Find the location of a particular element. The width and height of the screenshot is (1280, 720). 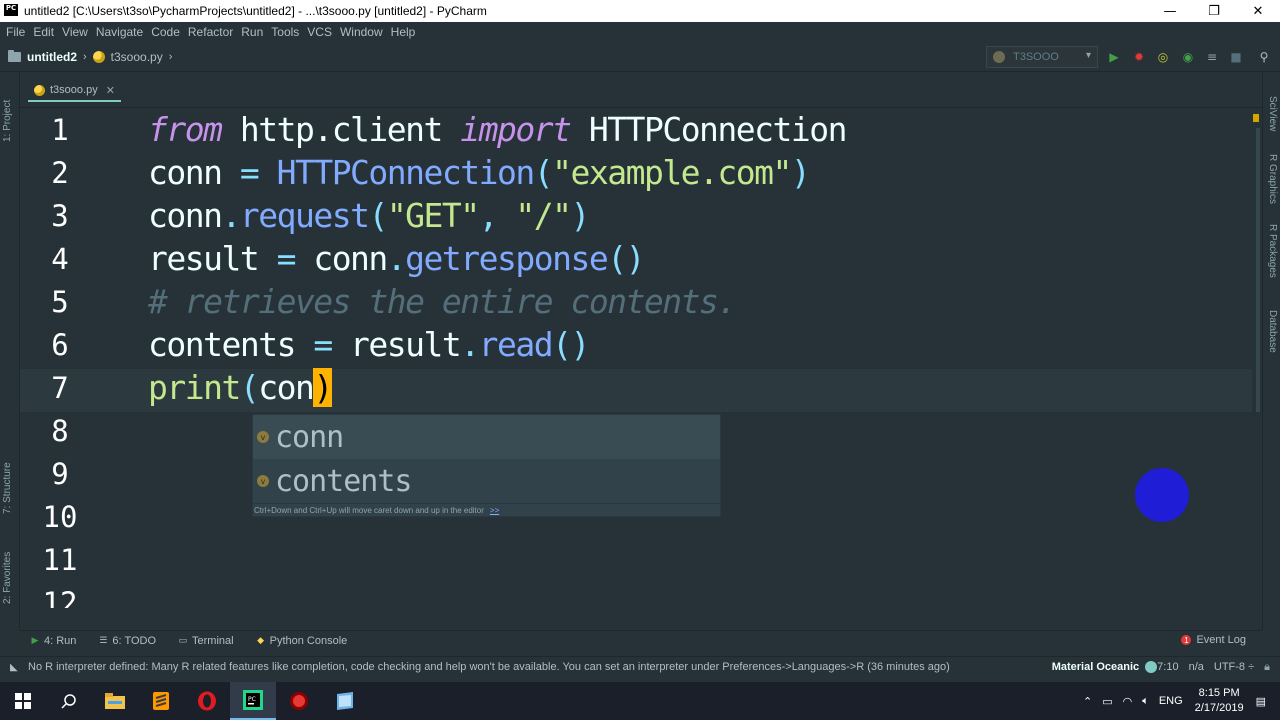

menu-vcs: VCS is located at coordinates (319, 32).